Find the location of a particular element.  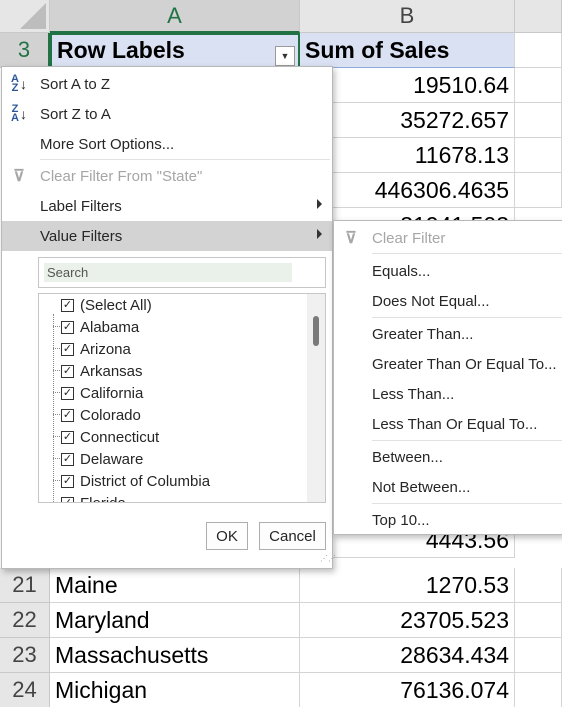

ok-button: OK is located at coordinates (227, 536).